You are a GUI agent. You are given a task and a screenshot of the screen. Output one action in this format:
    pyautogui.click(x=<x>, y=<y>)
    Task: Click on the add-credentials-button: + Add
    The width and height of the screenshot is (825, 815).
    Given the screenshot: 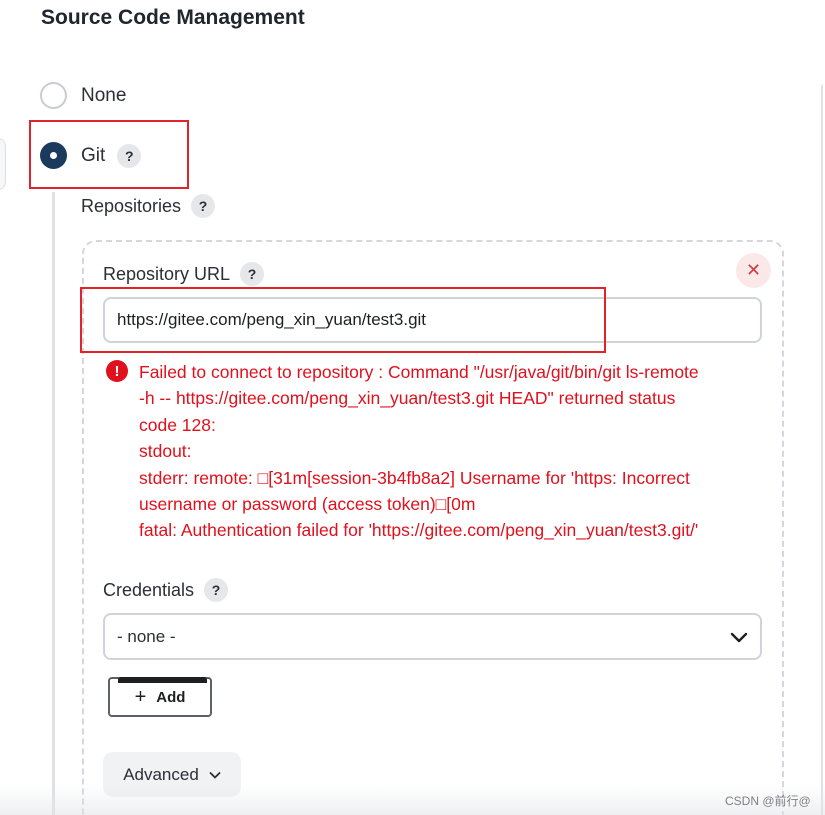 What is the action you would take?
    pyautogui.click(x=160, y=697)
    